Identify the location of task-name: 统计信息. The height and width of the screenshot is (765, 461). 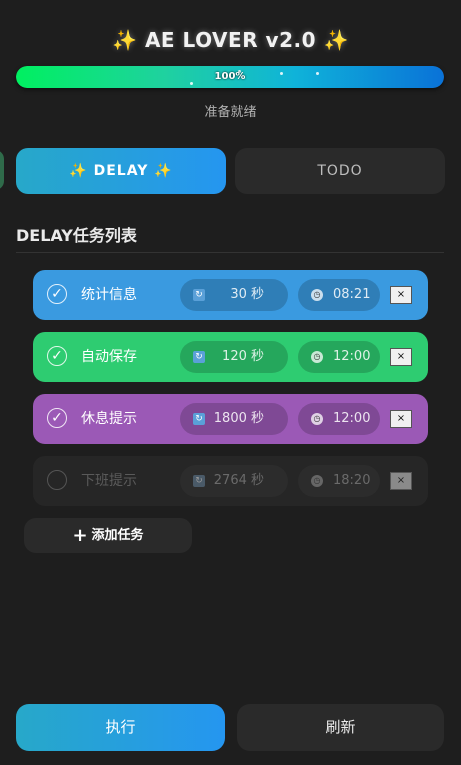
(109, 295).